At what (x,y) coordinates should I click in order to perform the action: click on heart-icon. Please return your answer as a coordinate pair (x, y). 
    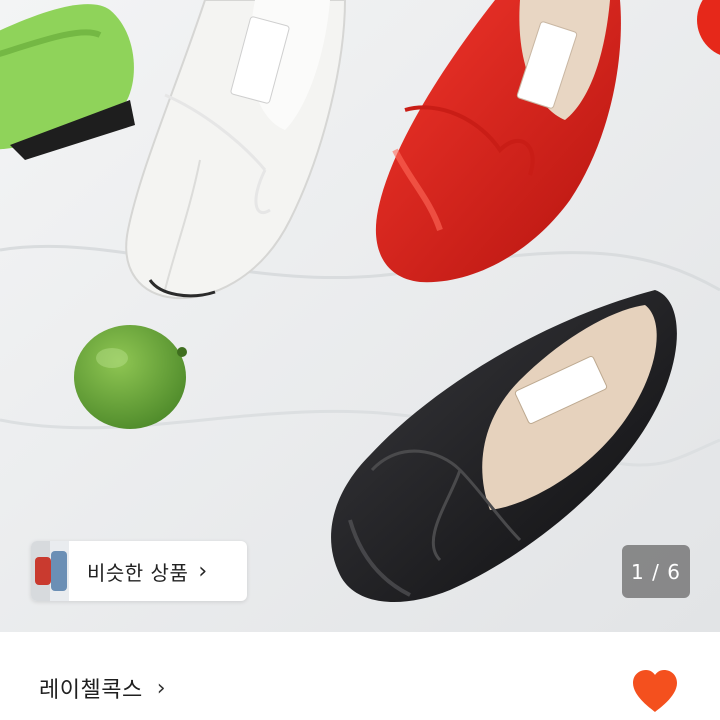
    Looking at the image, I should click on (655, 691).